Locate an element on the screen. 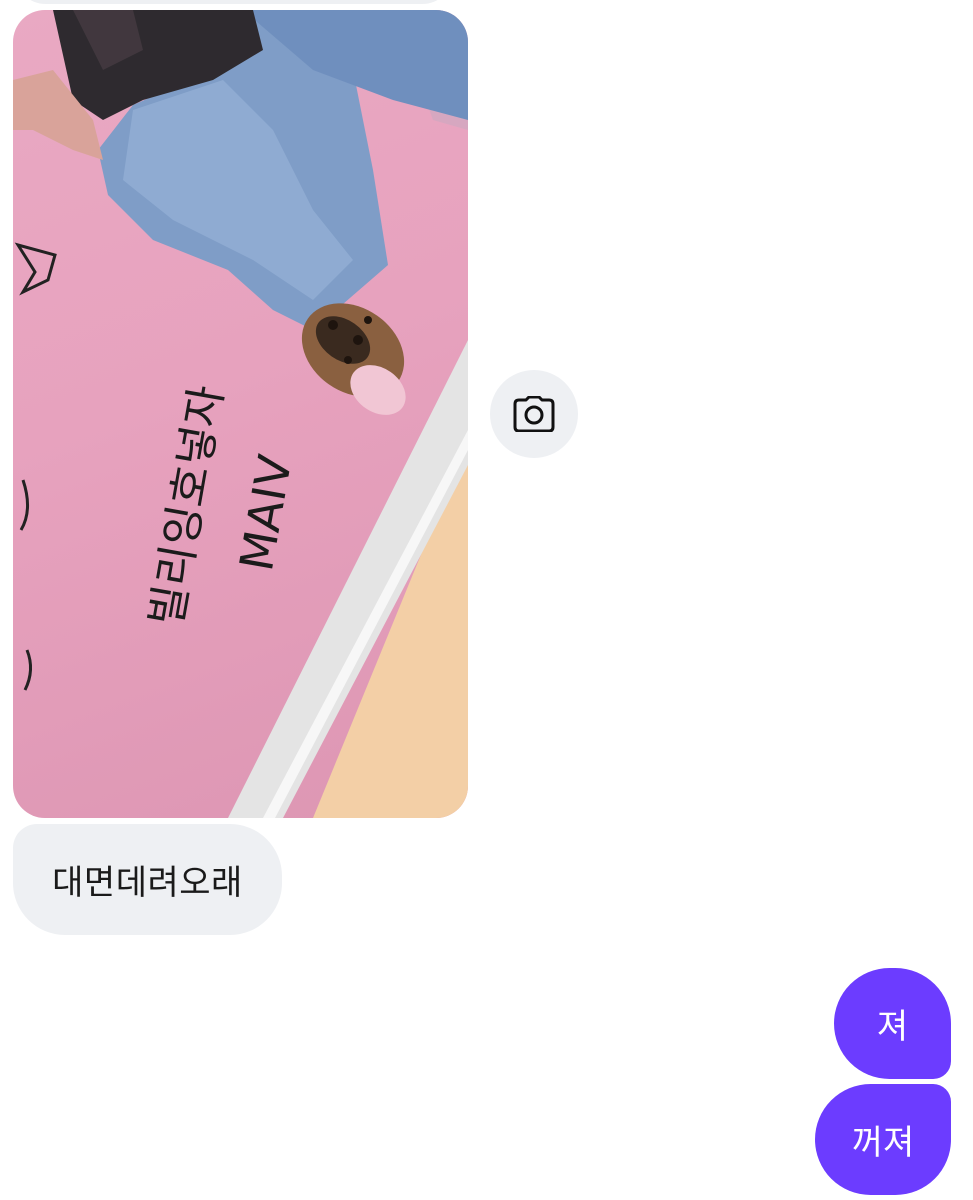 The height and width of the screenshot is (1200, 973). previous-message-bubble is located at coordinates (234, 2).